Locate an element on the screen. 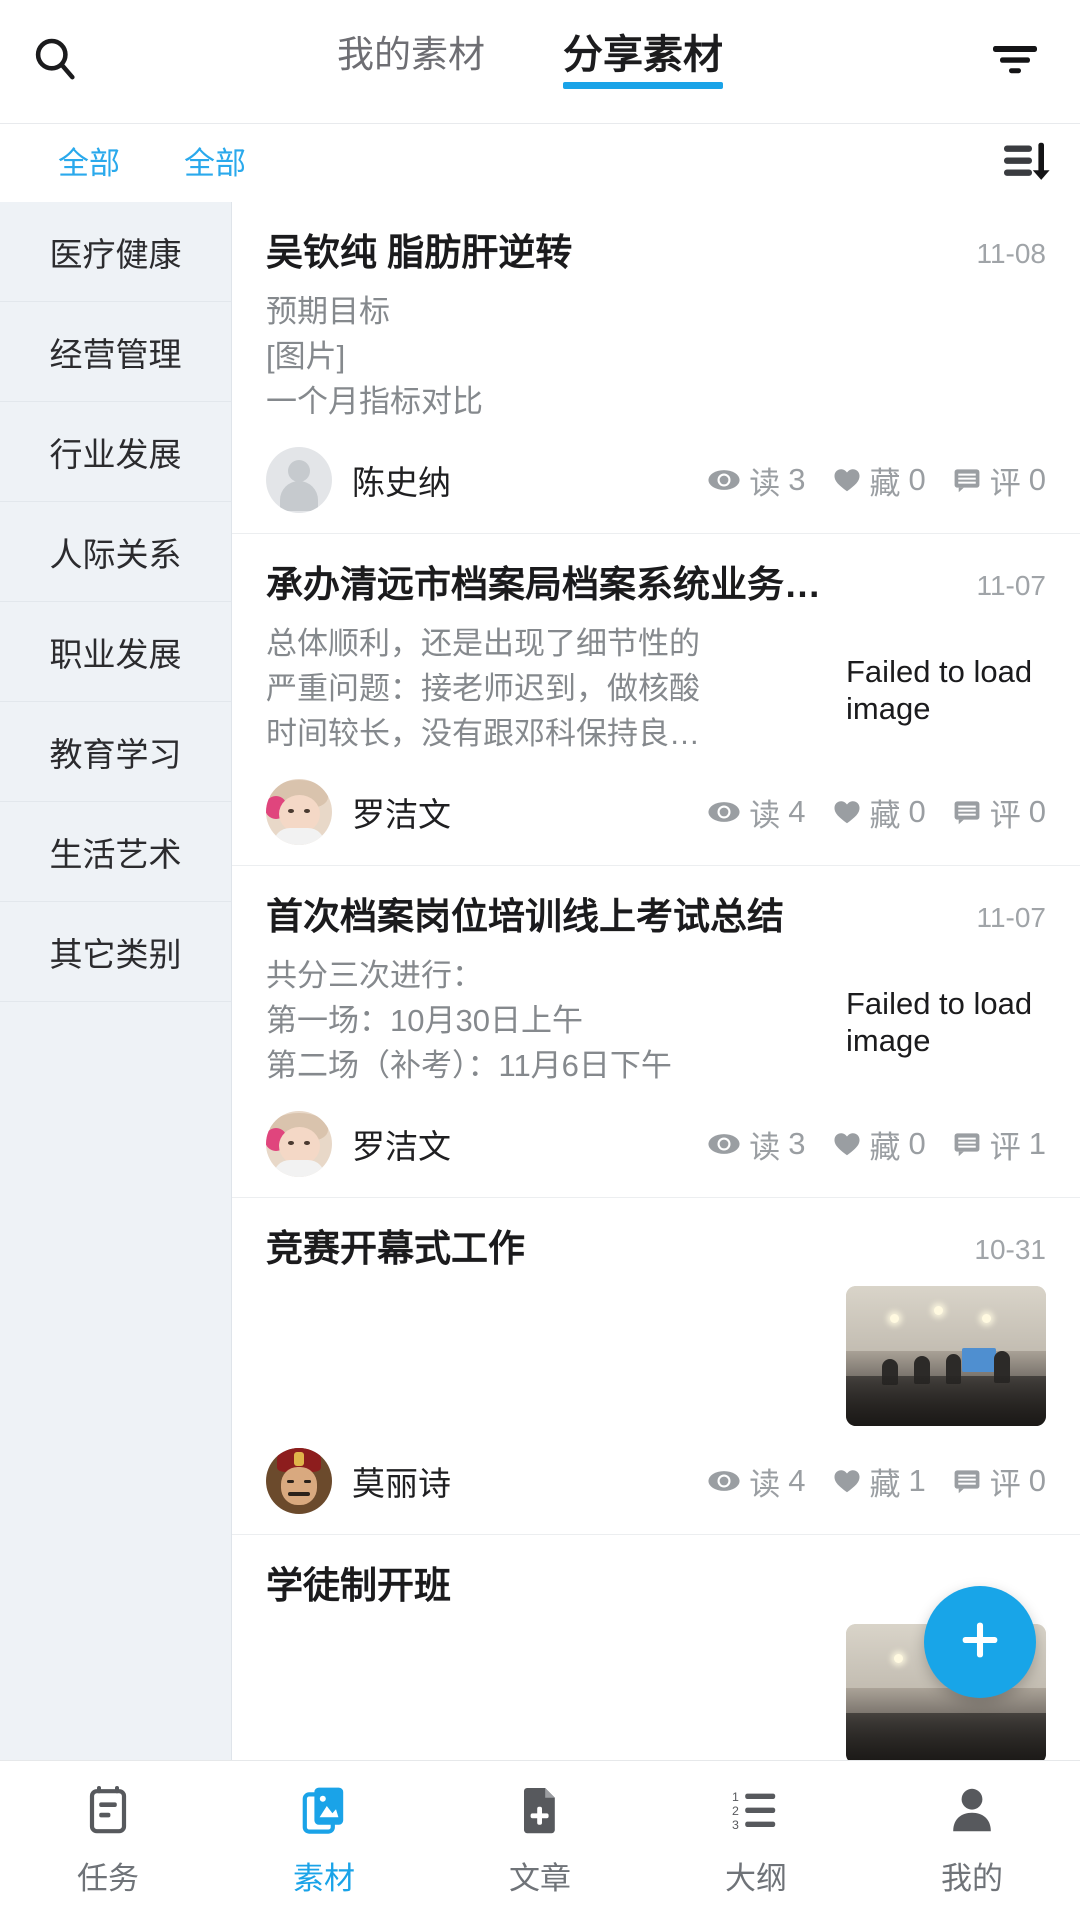 Image resolution: width=1080 pixels, height=1920 pixels. add-material-button is located at coordinates (980, 1642).